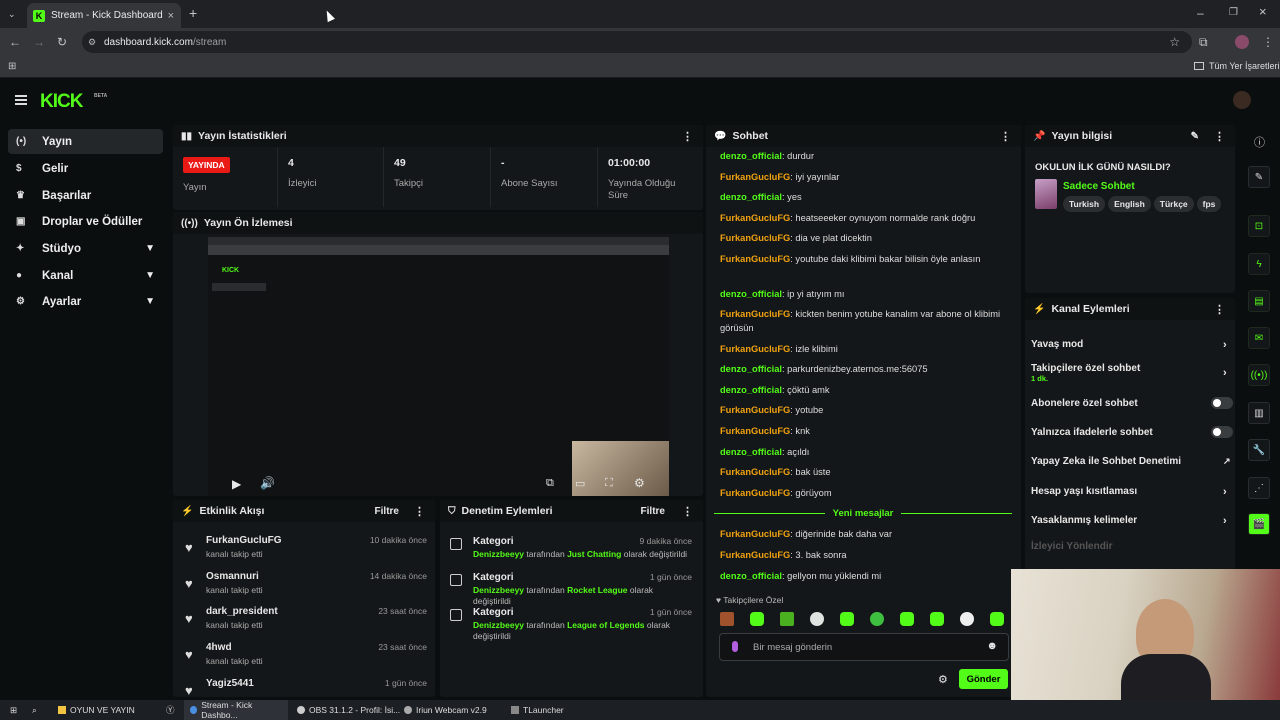 The image size is (1280, 720). I want to click on bookmark-star-icon: ☆, so click(1174, 42).